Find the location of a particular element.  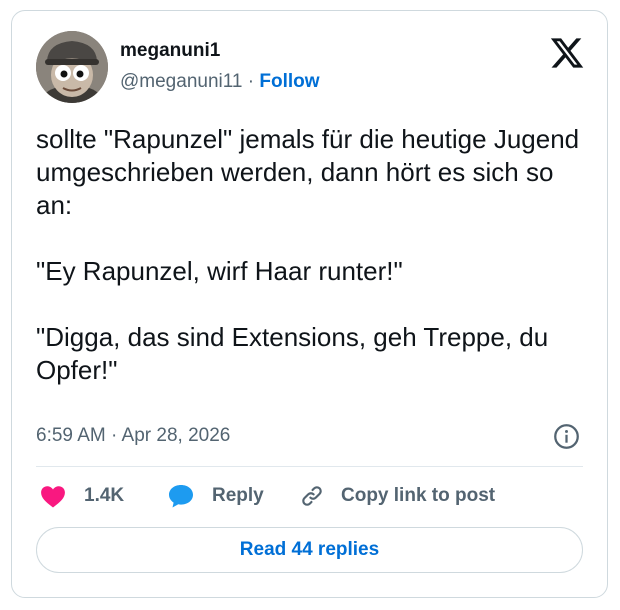

follow-button: Follow is located at coordinates (289, 81).